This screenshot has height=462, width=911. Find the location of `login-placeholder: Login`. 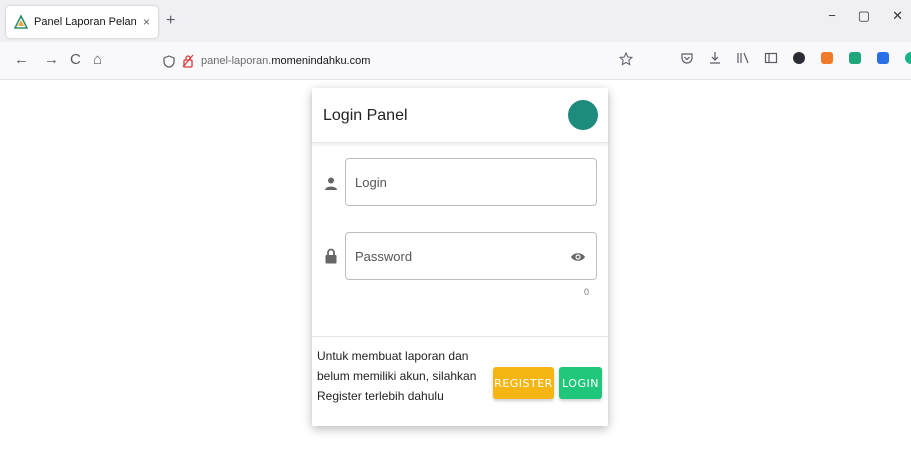

login-placeholder: Login is located at coordinates (371, 182).